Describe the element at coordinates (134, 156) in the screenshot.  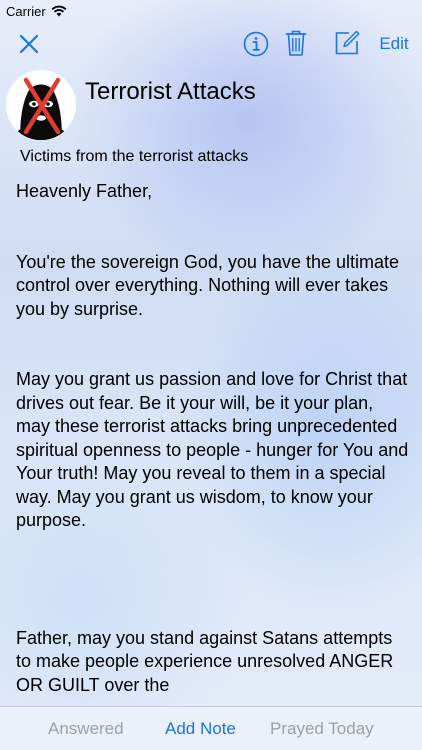
I see `prayer-subtitle: Victims from the terrorist attacks` at that location.